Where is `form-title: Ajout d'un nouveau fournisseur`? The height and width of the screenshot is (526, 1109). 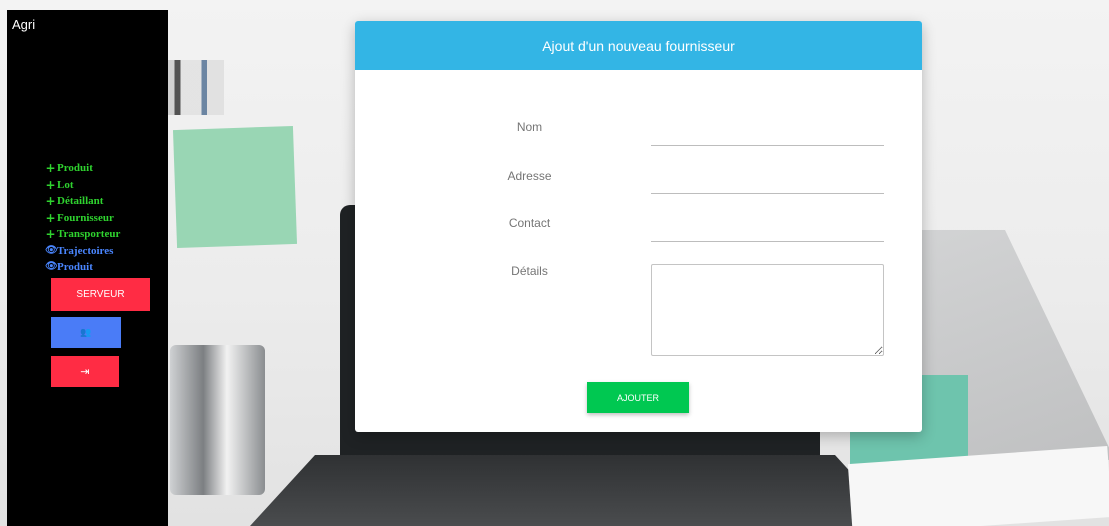
form-title: Ajout d'un nouveau fournisseur is located at coordinates (638, 45).